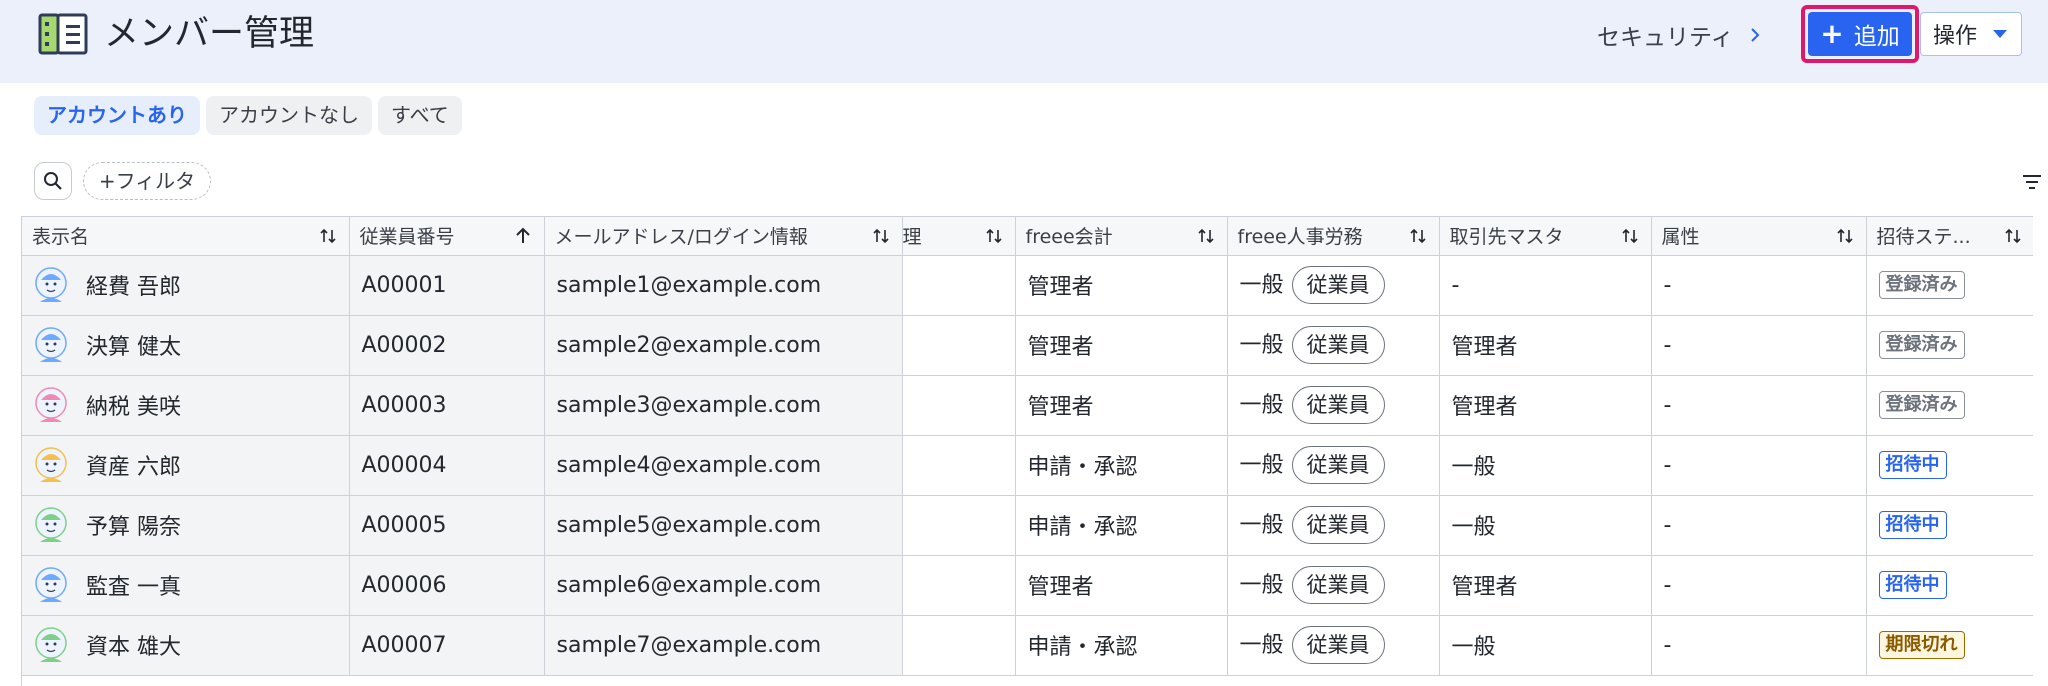 Image resolution: width=2048 pixels, height=686 pixels. I want to click on display-name-cell: 納税 美咲, so click(186, 405).